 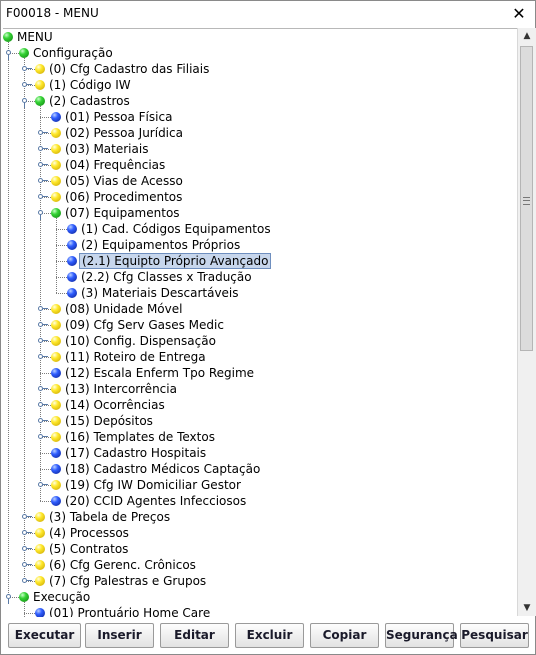 I want to click on tree-node-label: (0) Cfg Cadastro das Filiais, so click(x=129, y=69).